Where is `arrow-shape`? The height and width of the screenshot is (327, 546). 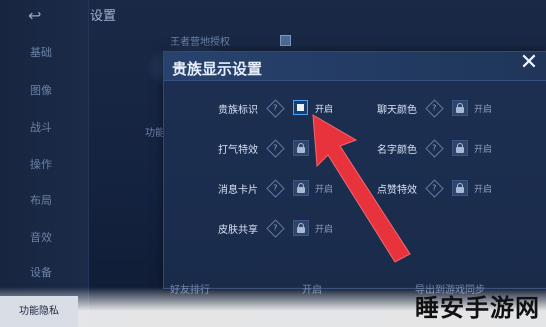 arrow-shape is located at coordinates (361, 188).